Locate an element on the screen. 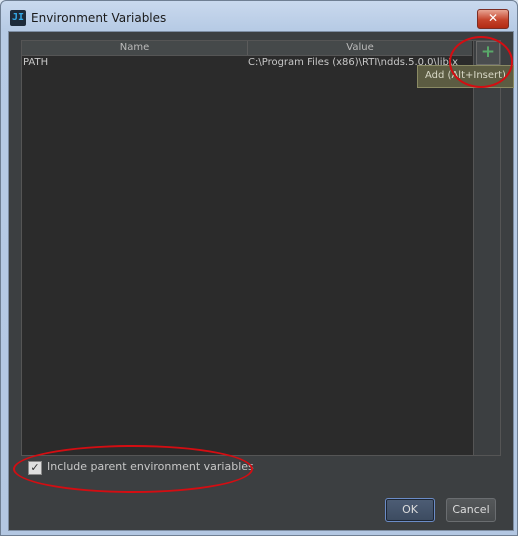 This screenshot has height=536, width=518. title-bar: JI Environment Variables ✕ is located at coordinates (259, 18).